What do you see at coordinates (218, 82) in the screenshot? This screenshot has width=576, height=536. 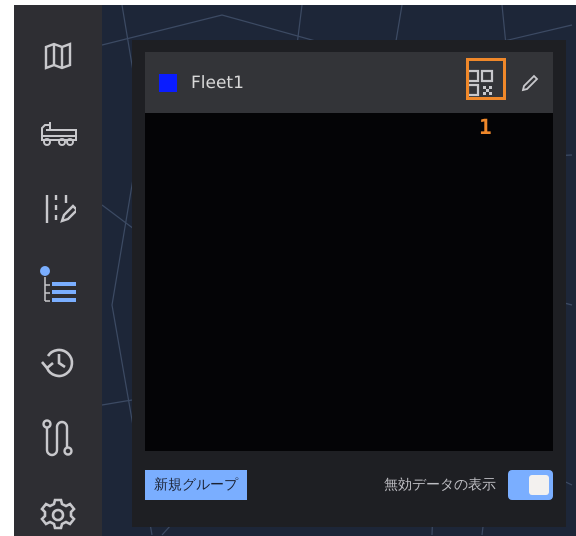 I see `group-name: Fleet1` at bounding box center [218, 82].